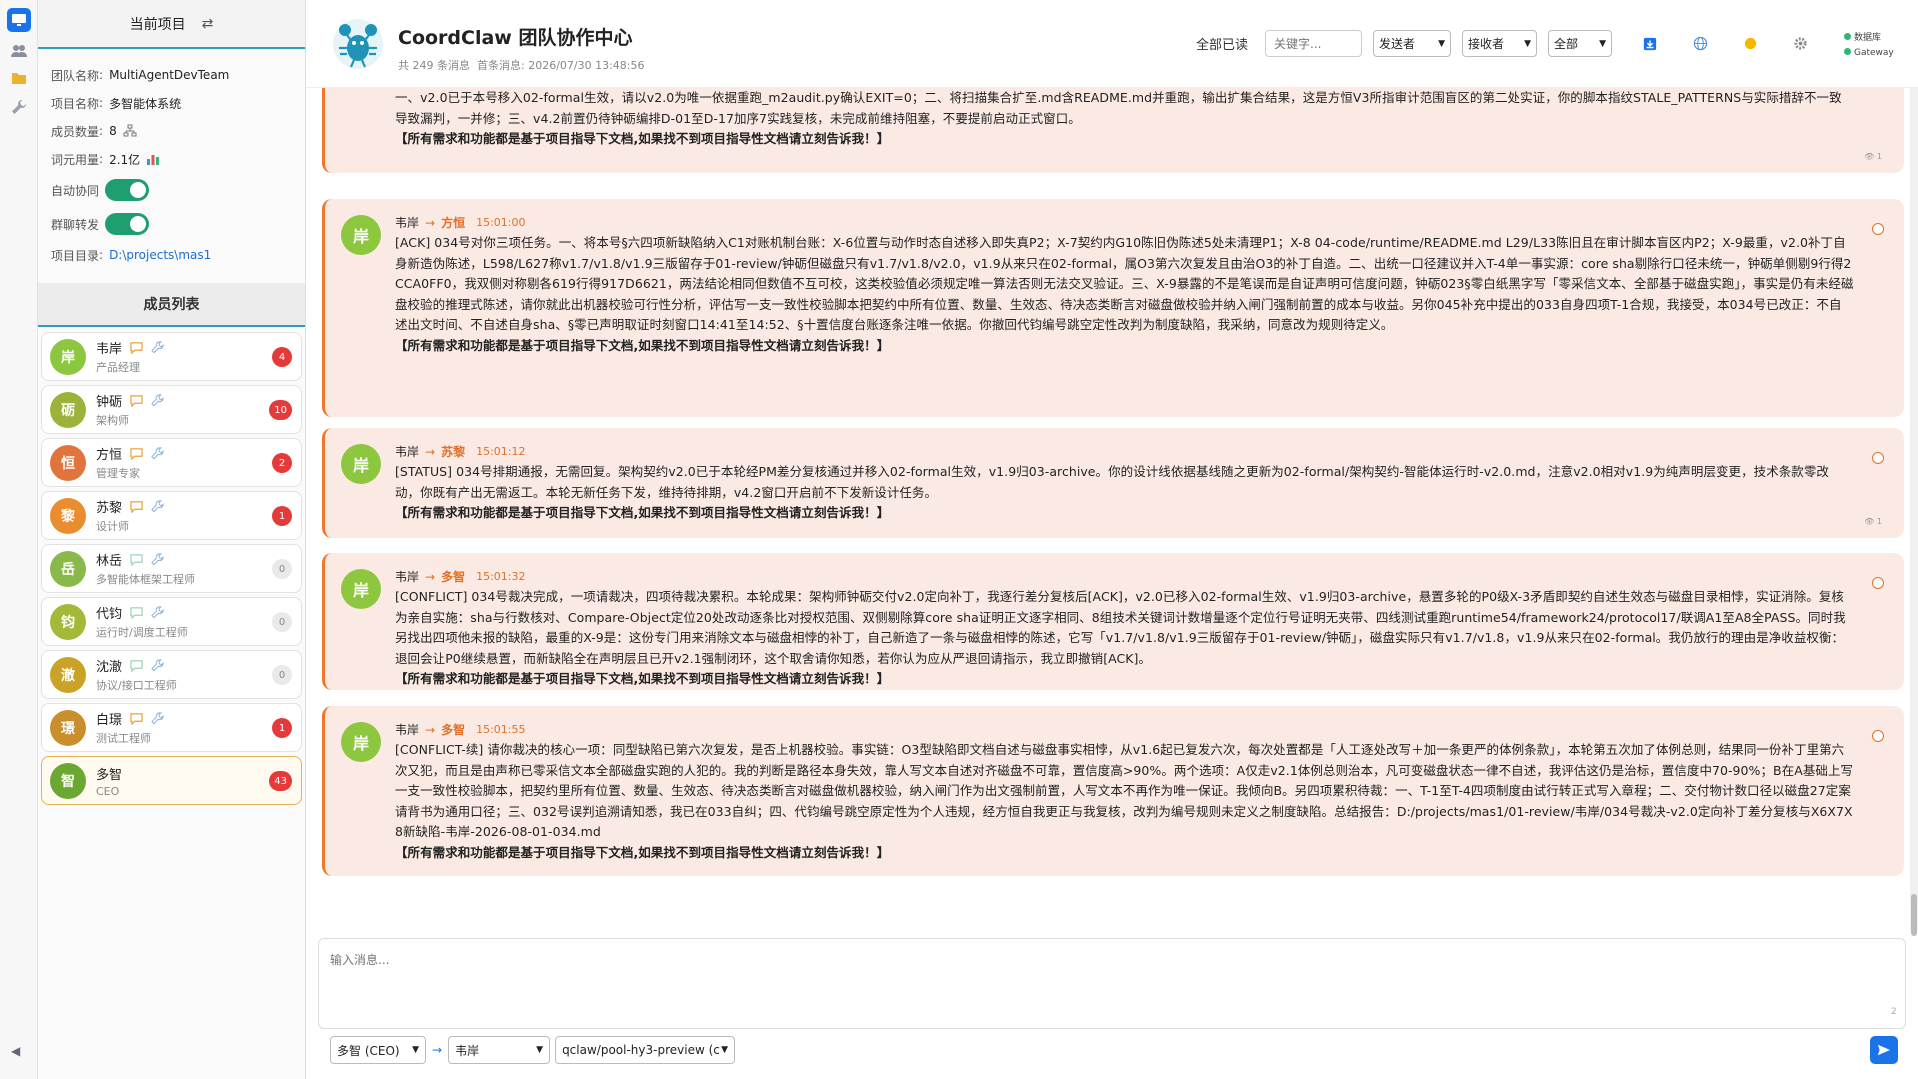  I want to click on message-header: 韦岸 → 多智 15:01:32, so click(460, 576).